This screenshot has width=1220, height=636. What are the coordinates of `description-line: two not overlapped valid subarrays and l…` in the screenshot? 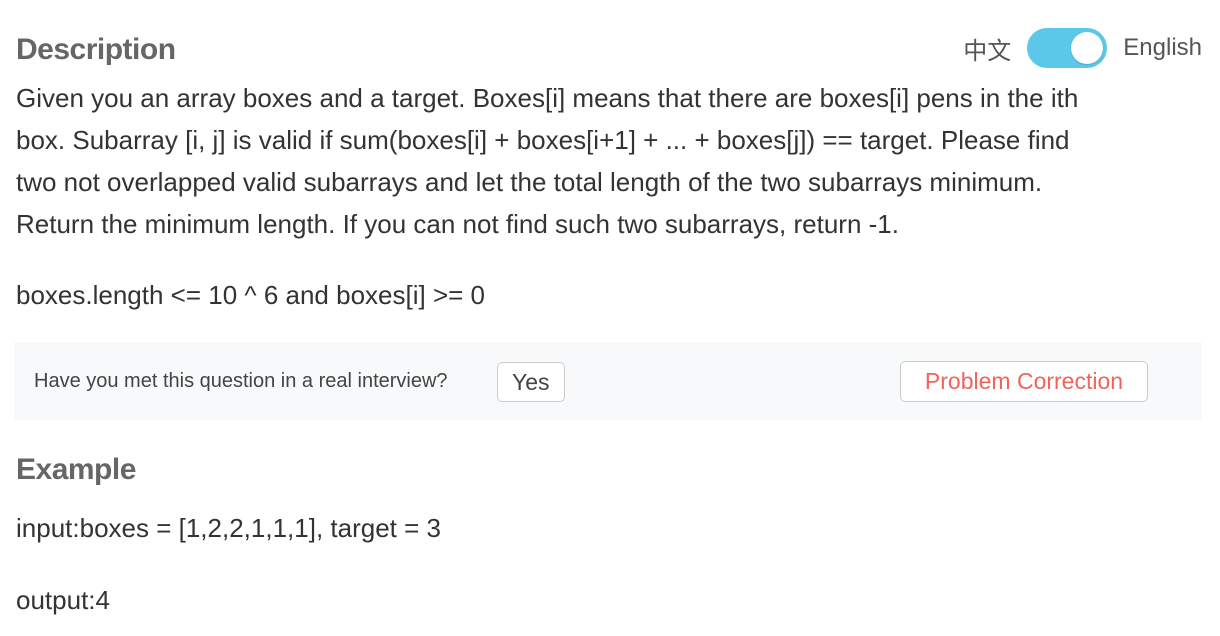 It's located at (529, 182).